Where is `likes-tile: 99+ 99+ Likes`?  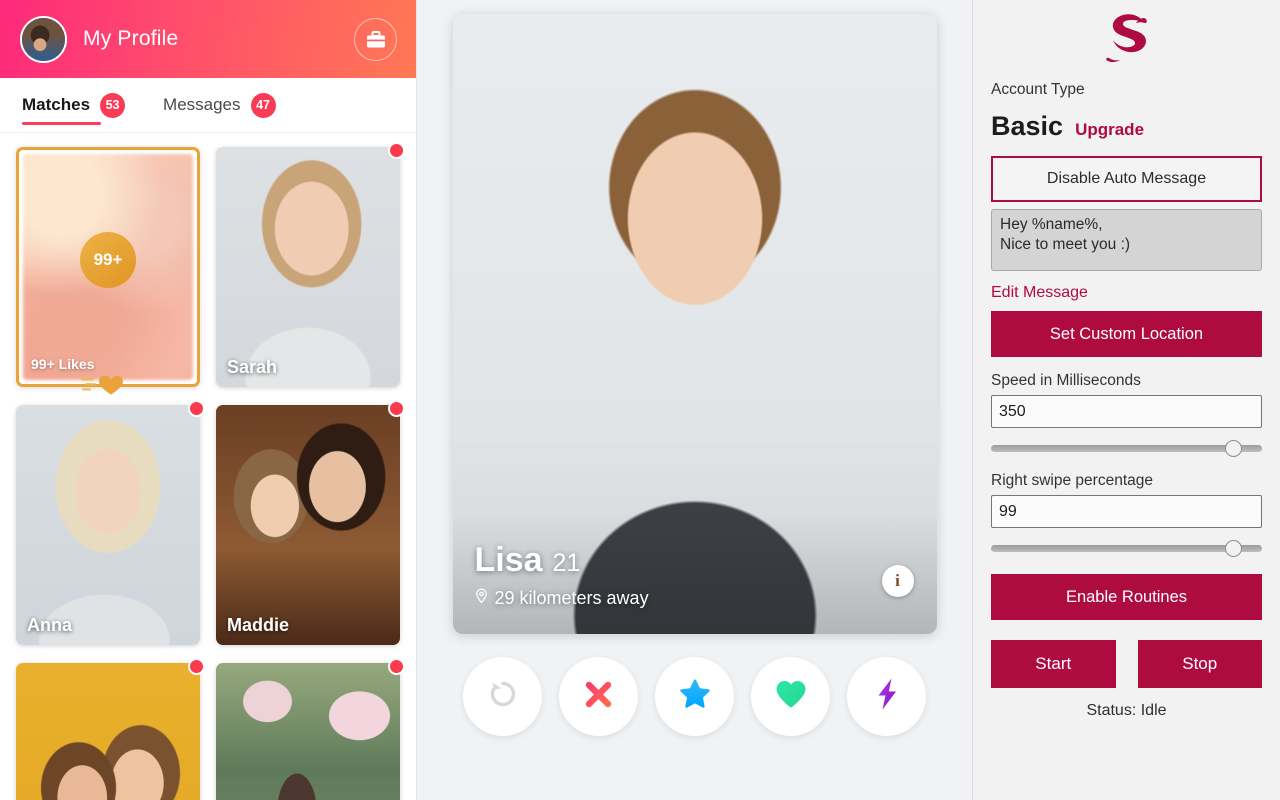
likes-tile: 99+ 99+ Likes is located at coordinates (108, 271).